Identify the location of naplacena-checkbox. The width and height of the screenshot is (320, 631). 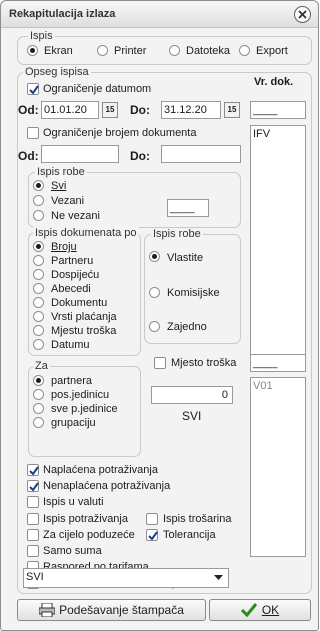
(33, 470).